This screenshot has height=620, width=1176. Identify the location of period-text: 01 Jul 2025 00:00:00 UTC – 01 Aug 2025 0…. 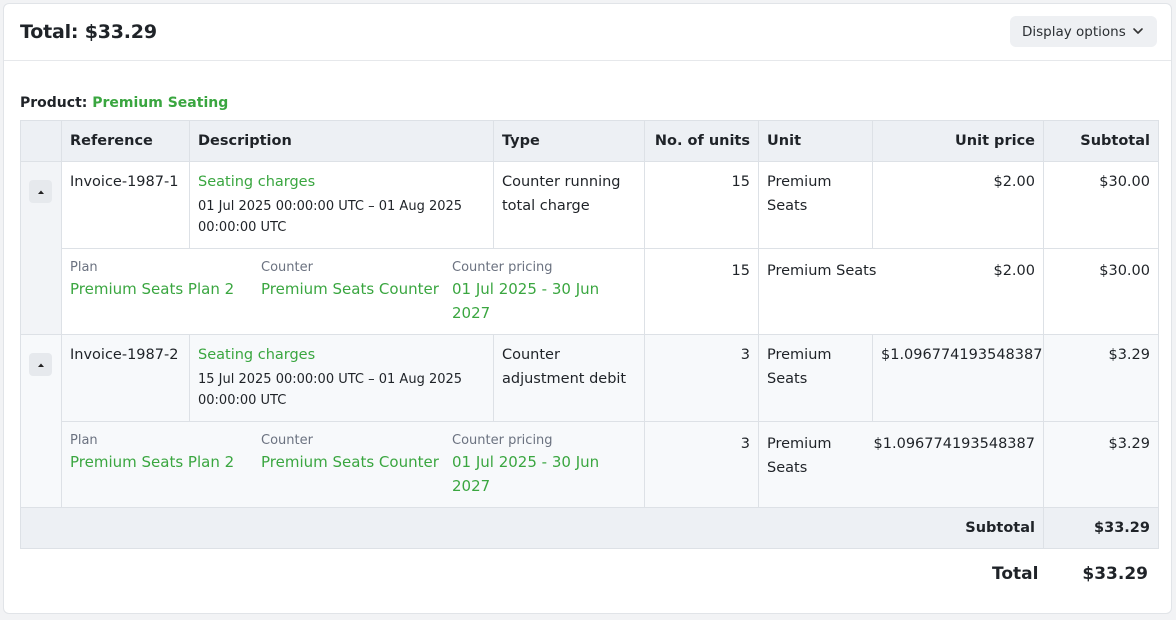
(330, 217).